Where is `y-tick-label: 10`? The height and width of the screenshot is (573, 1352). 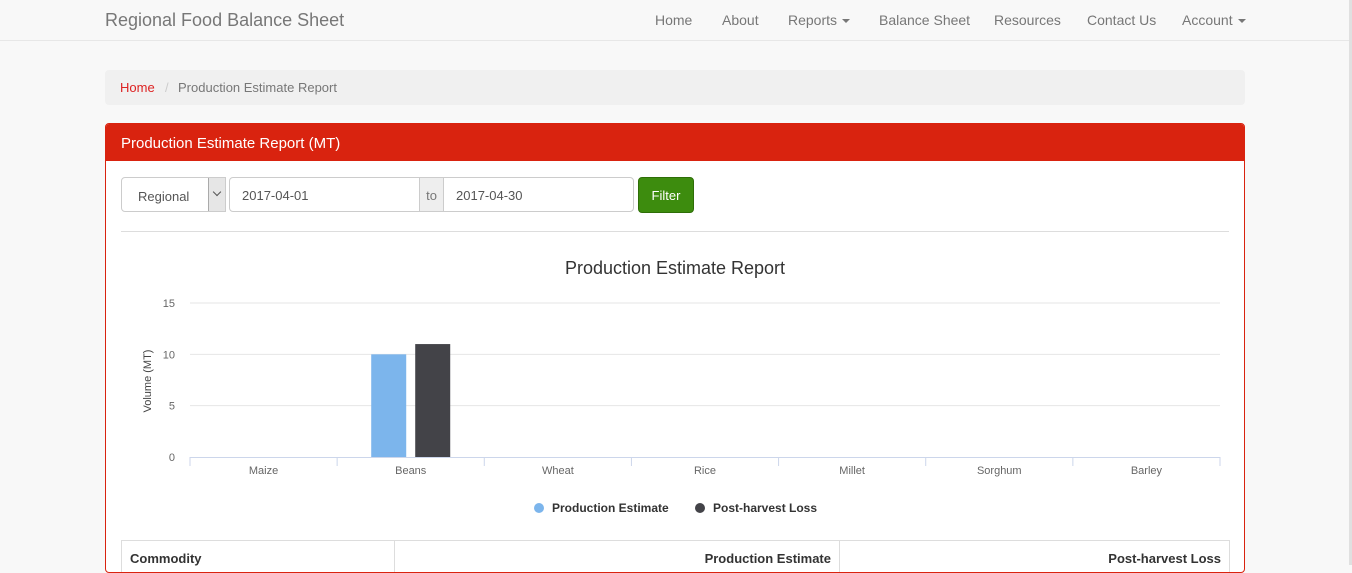 y-tick-label: 10 is located at coordinates (169, 355).